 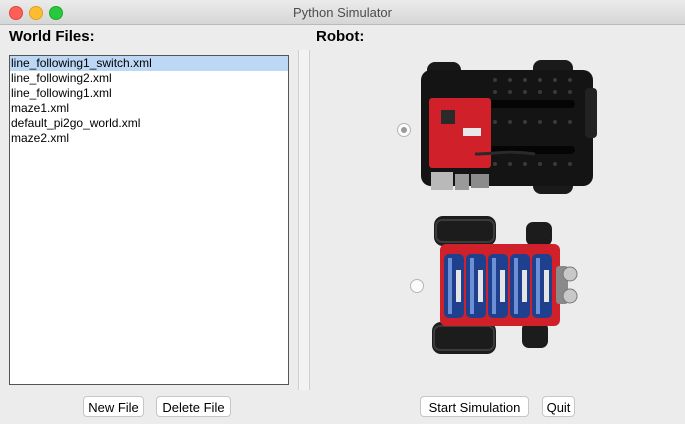 What do you see at coordinates (113, 406) in the screenshot?
I see `new-file-button: New File` at bounding box center [113, 406].